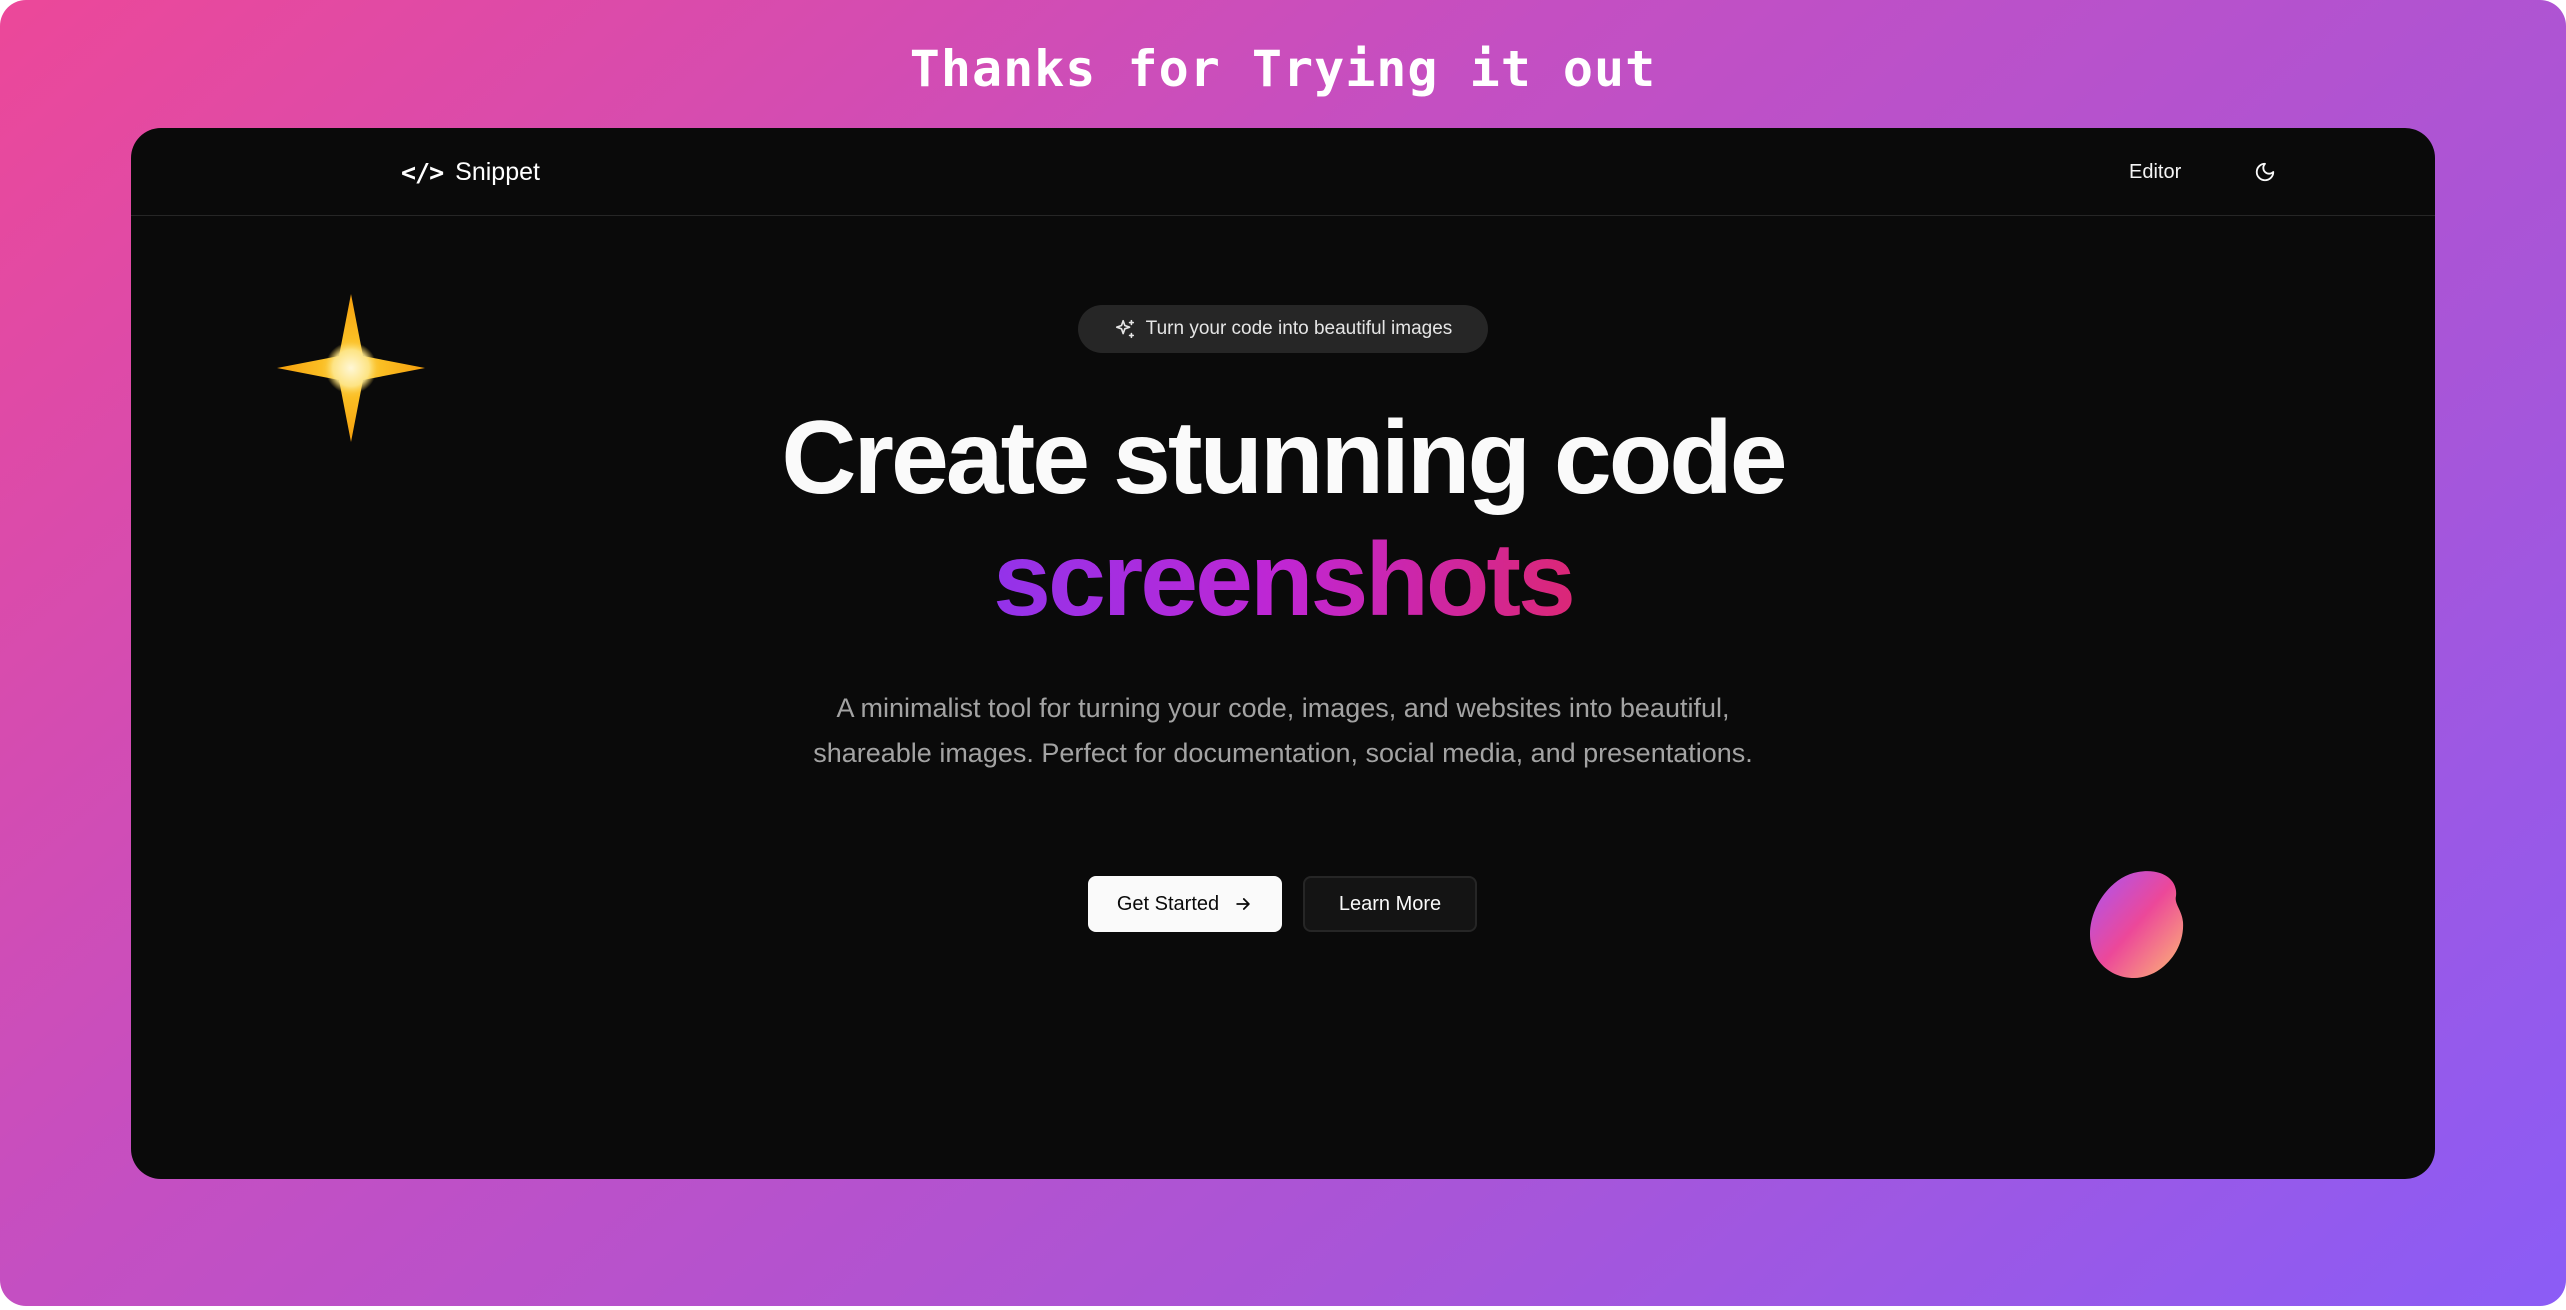  I want to click on get-started-label: Get Started, so click(1168, 903).